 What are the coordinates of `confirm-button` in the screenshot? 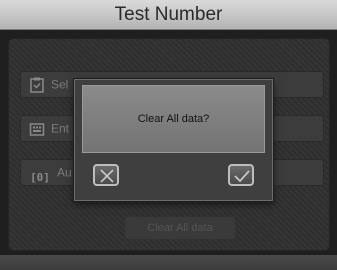 It's located at (241, 175).